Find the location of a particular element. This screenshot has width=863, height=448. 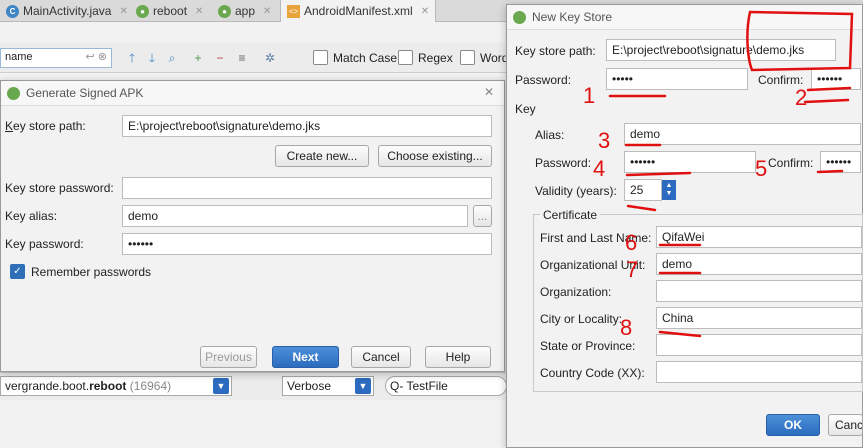

annotation-number: 7 is located at coordinates (632, 269).